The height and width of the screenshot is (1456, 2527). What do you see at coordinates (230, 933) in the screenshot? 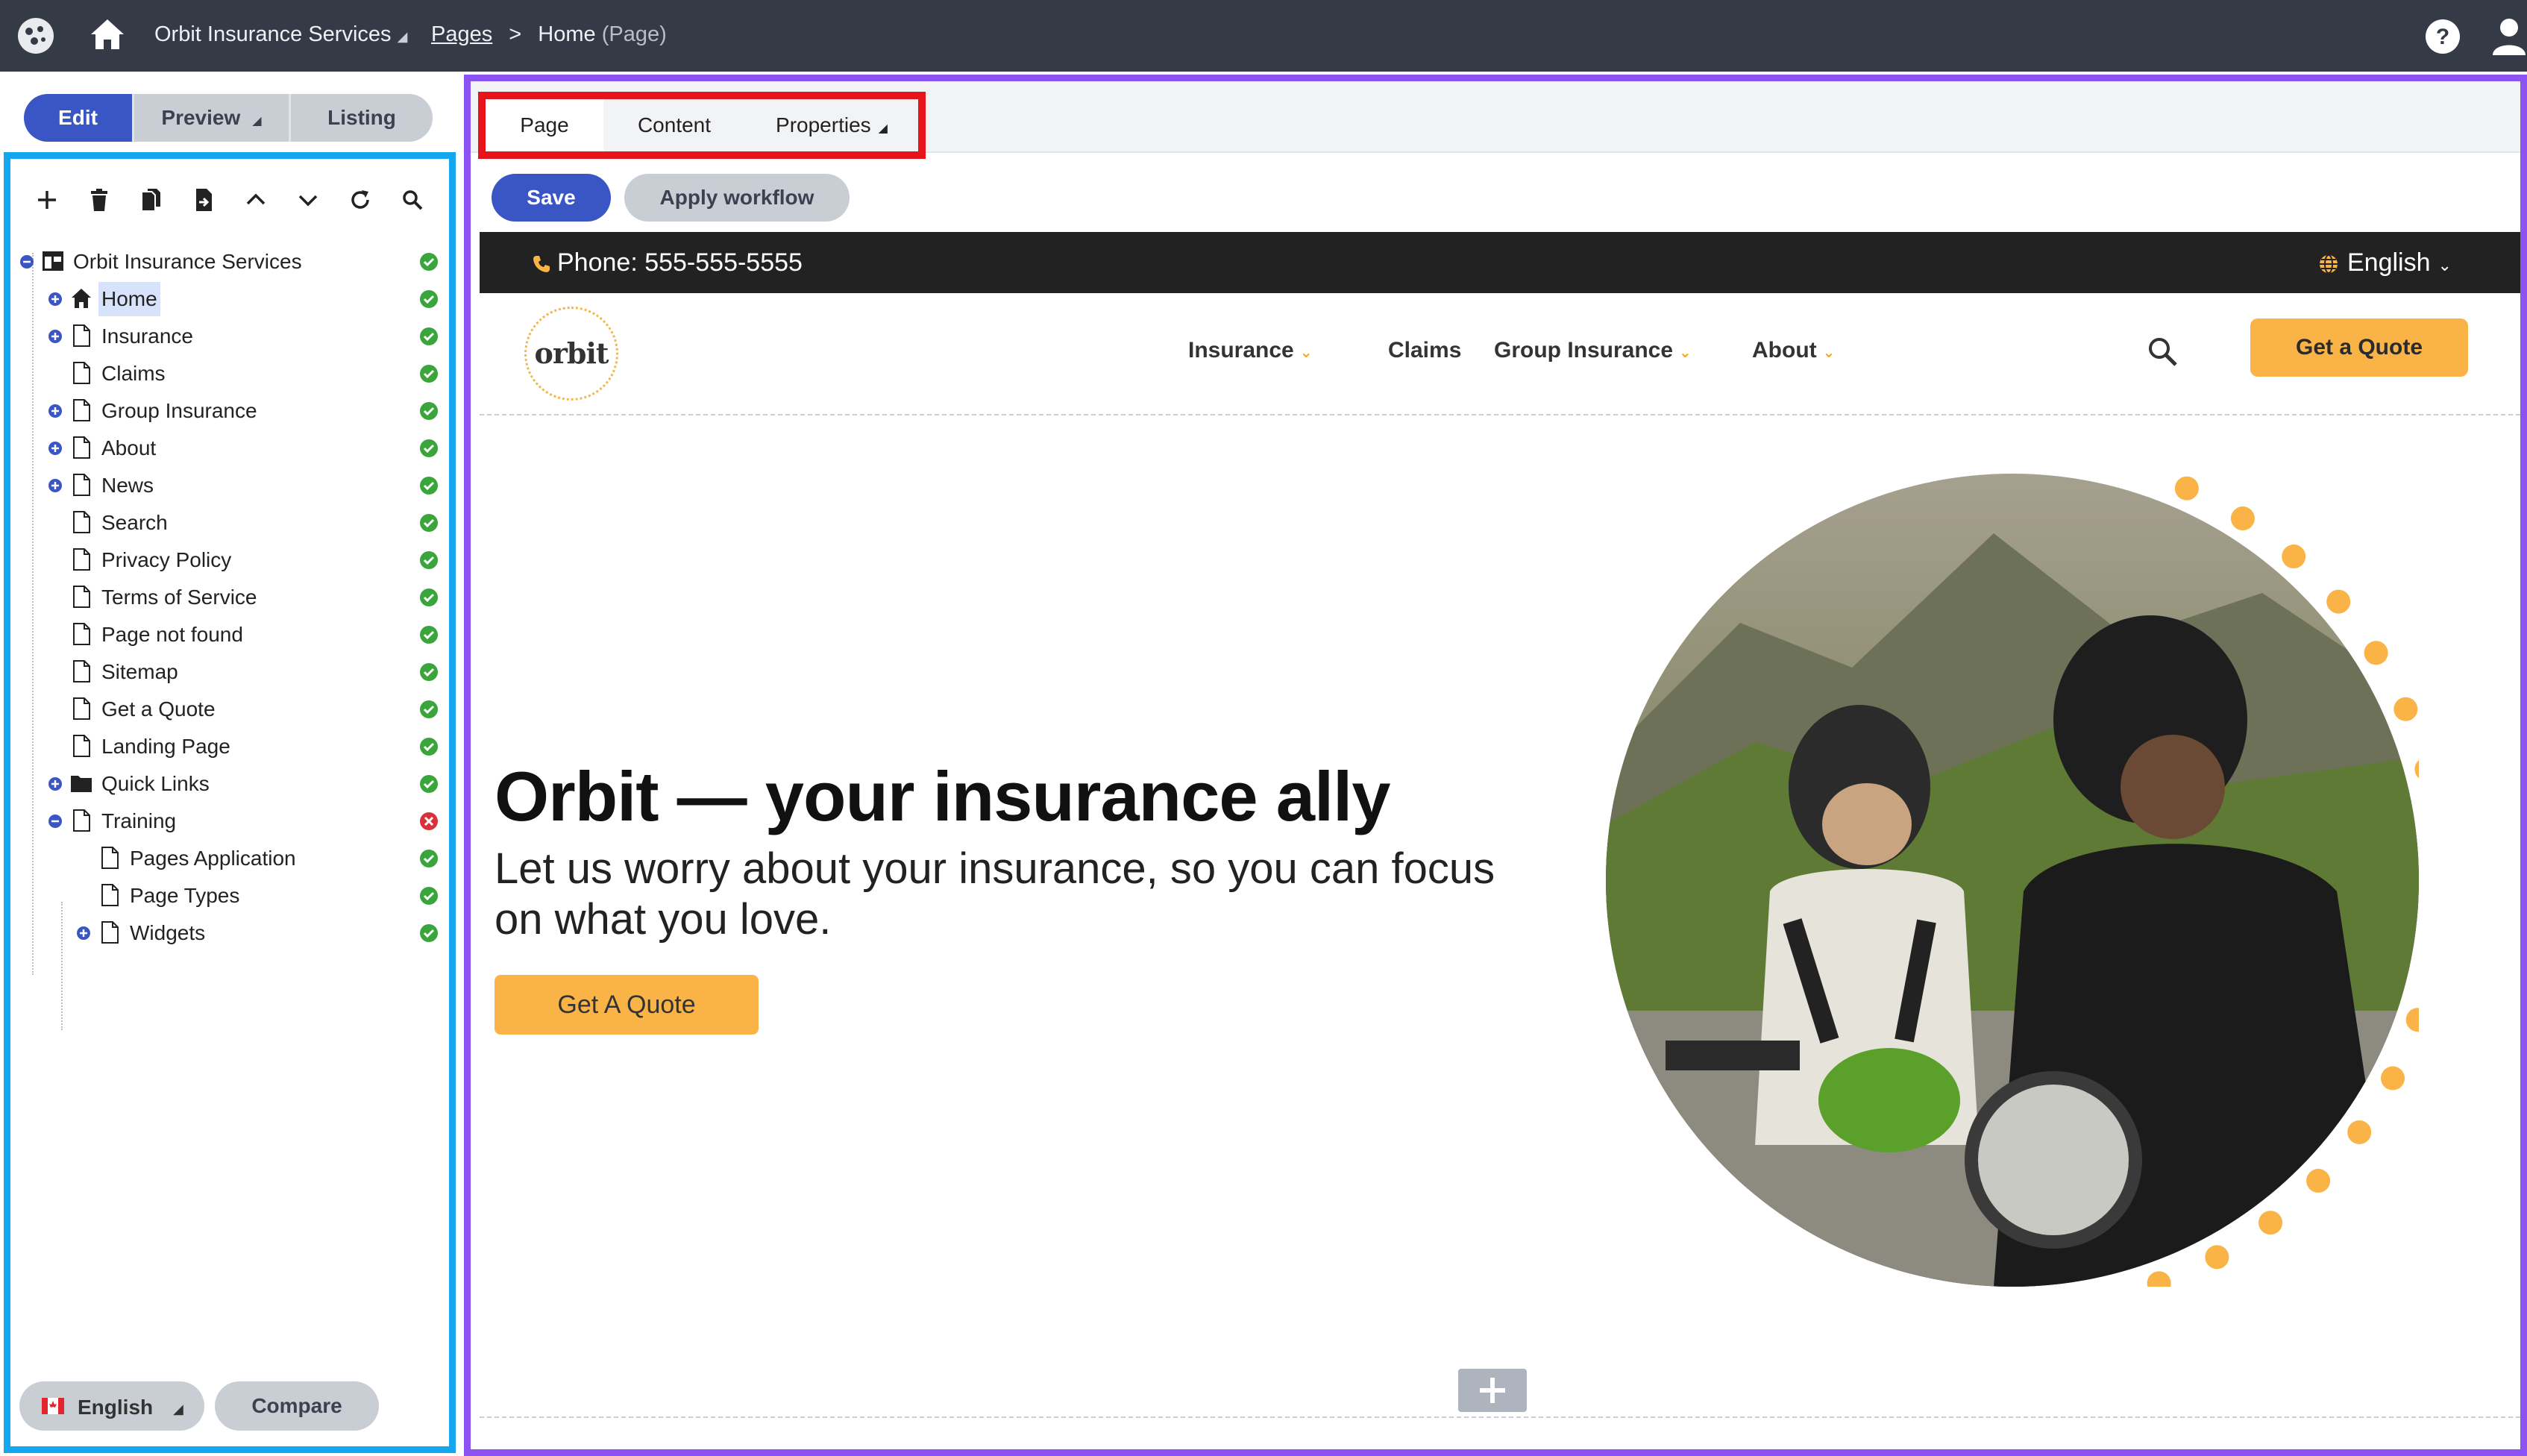
I see `tree-node: Widgets` at bounding box center [230, 933].